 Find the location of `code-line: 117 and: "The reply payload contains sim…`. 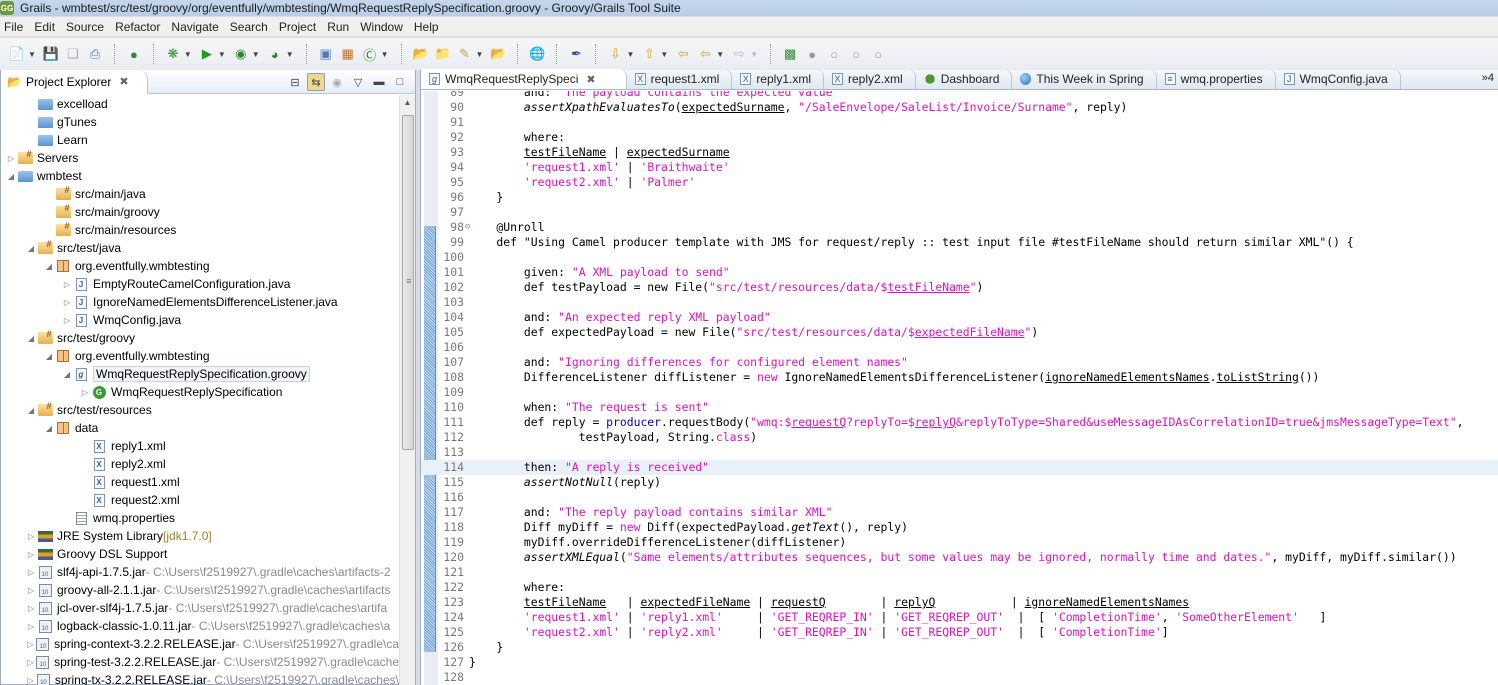

code-line: 117 and: "The reply payload contains sim… is located at coordinates (959, 512).